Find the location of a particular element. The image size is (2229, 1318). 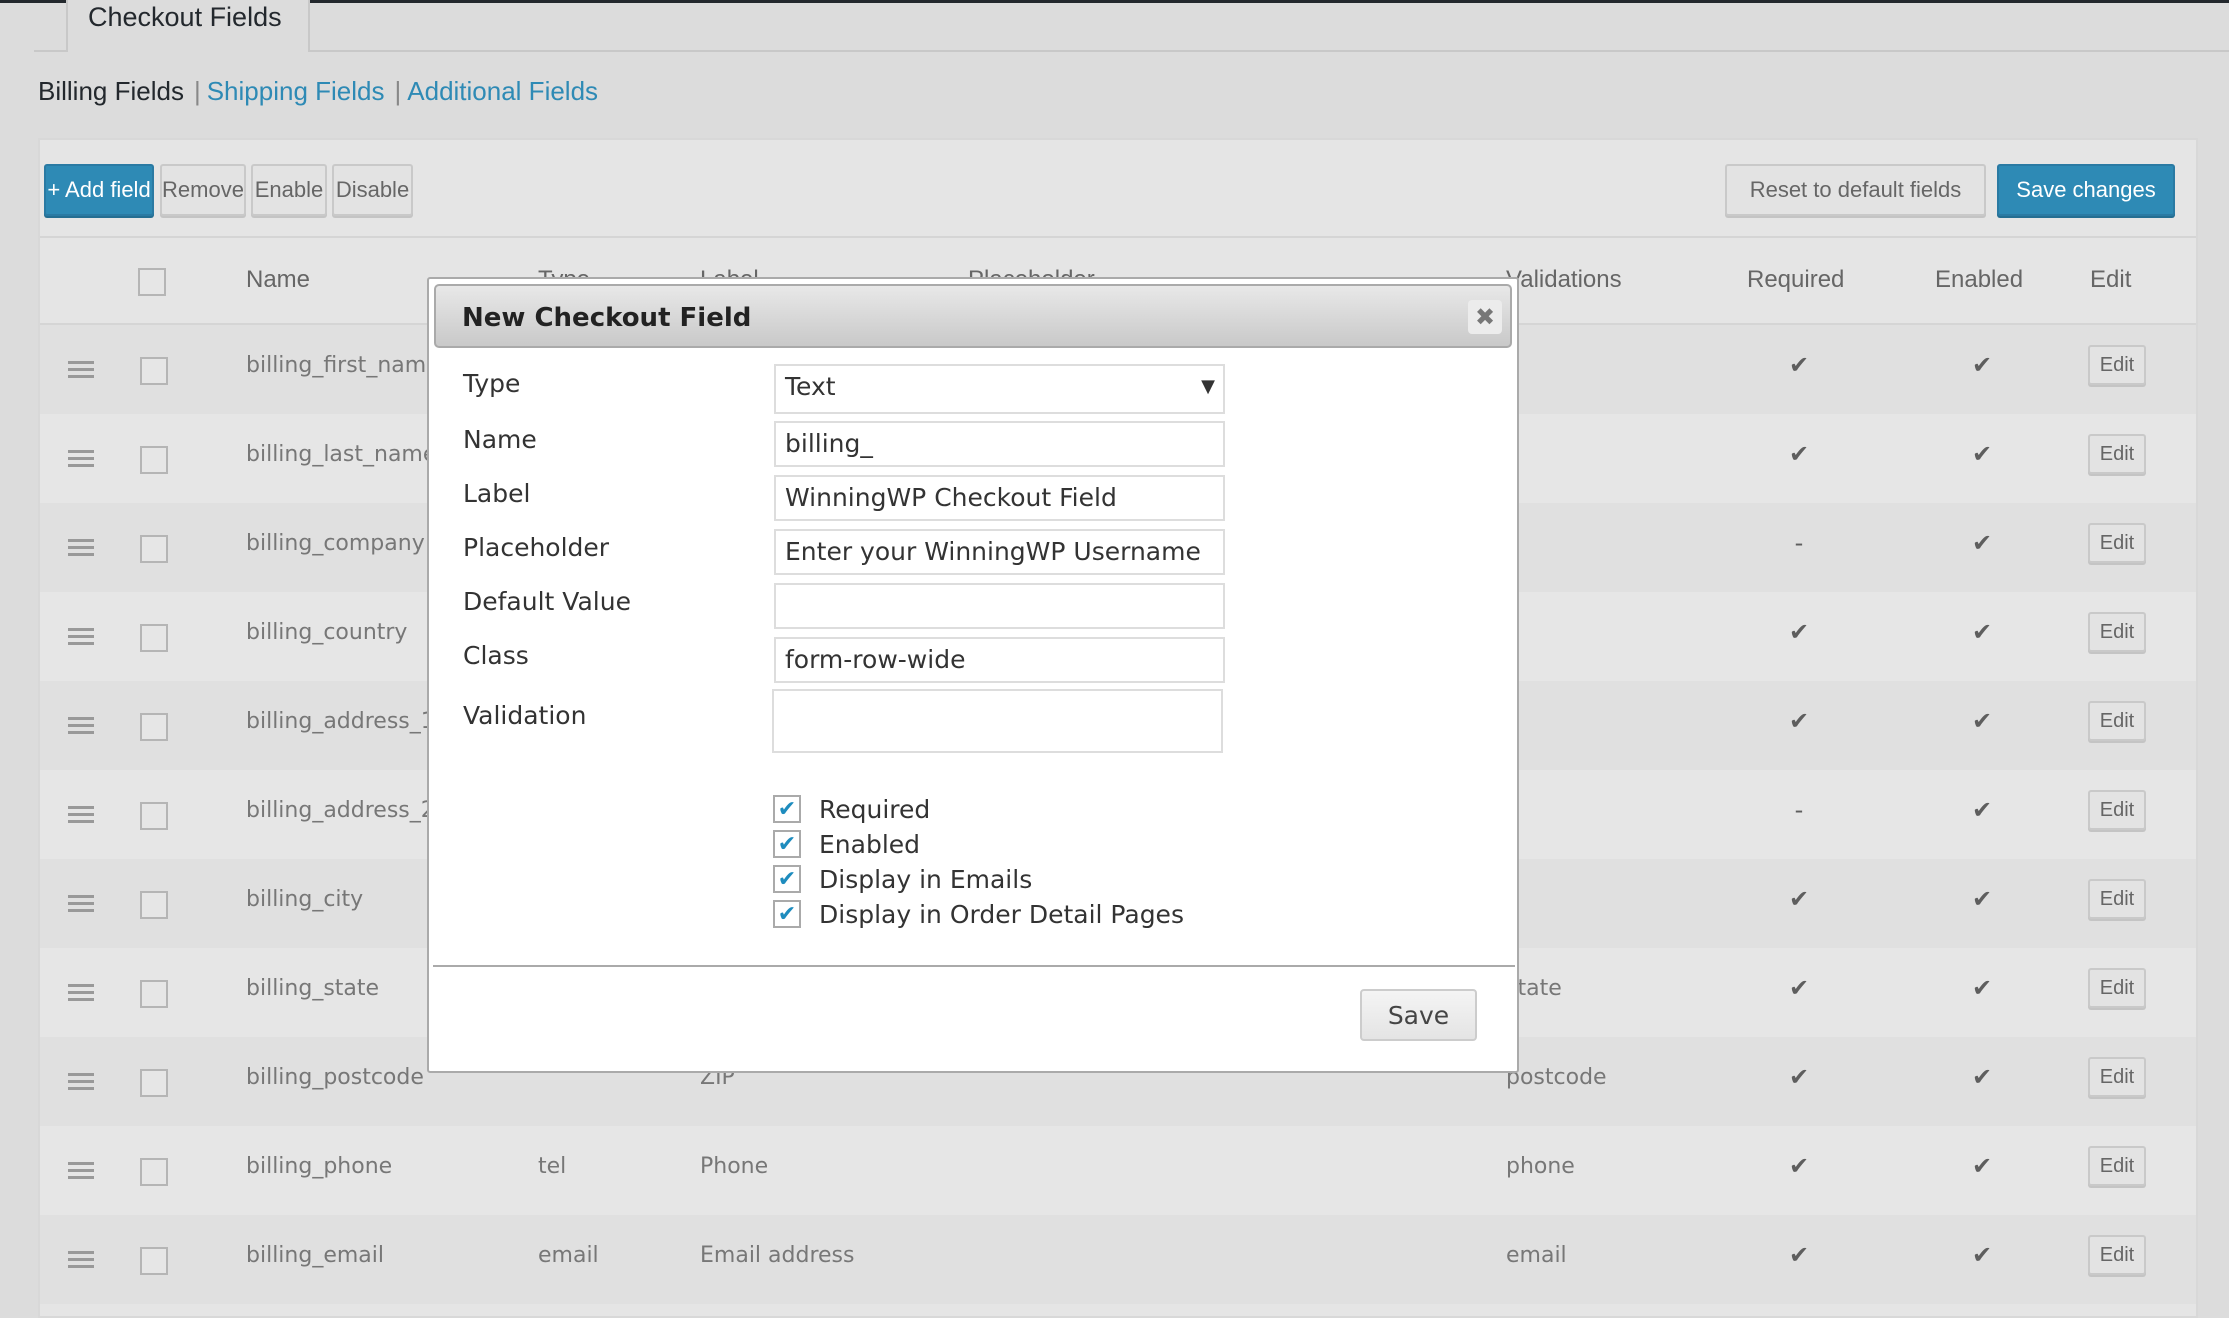

select-all-checkbox is located at coordinates (152, 282).